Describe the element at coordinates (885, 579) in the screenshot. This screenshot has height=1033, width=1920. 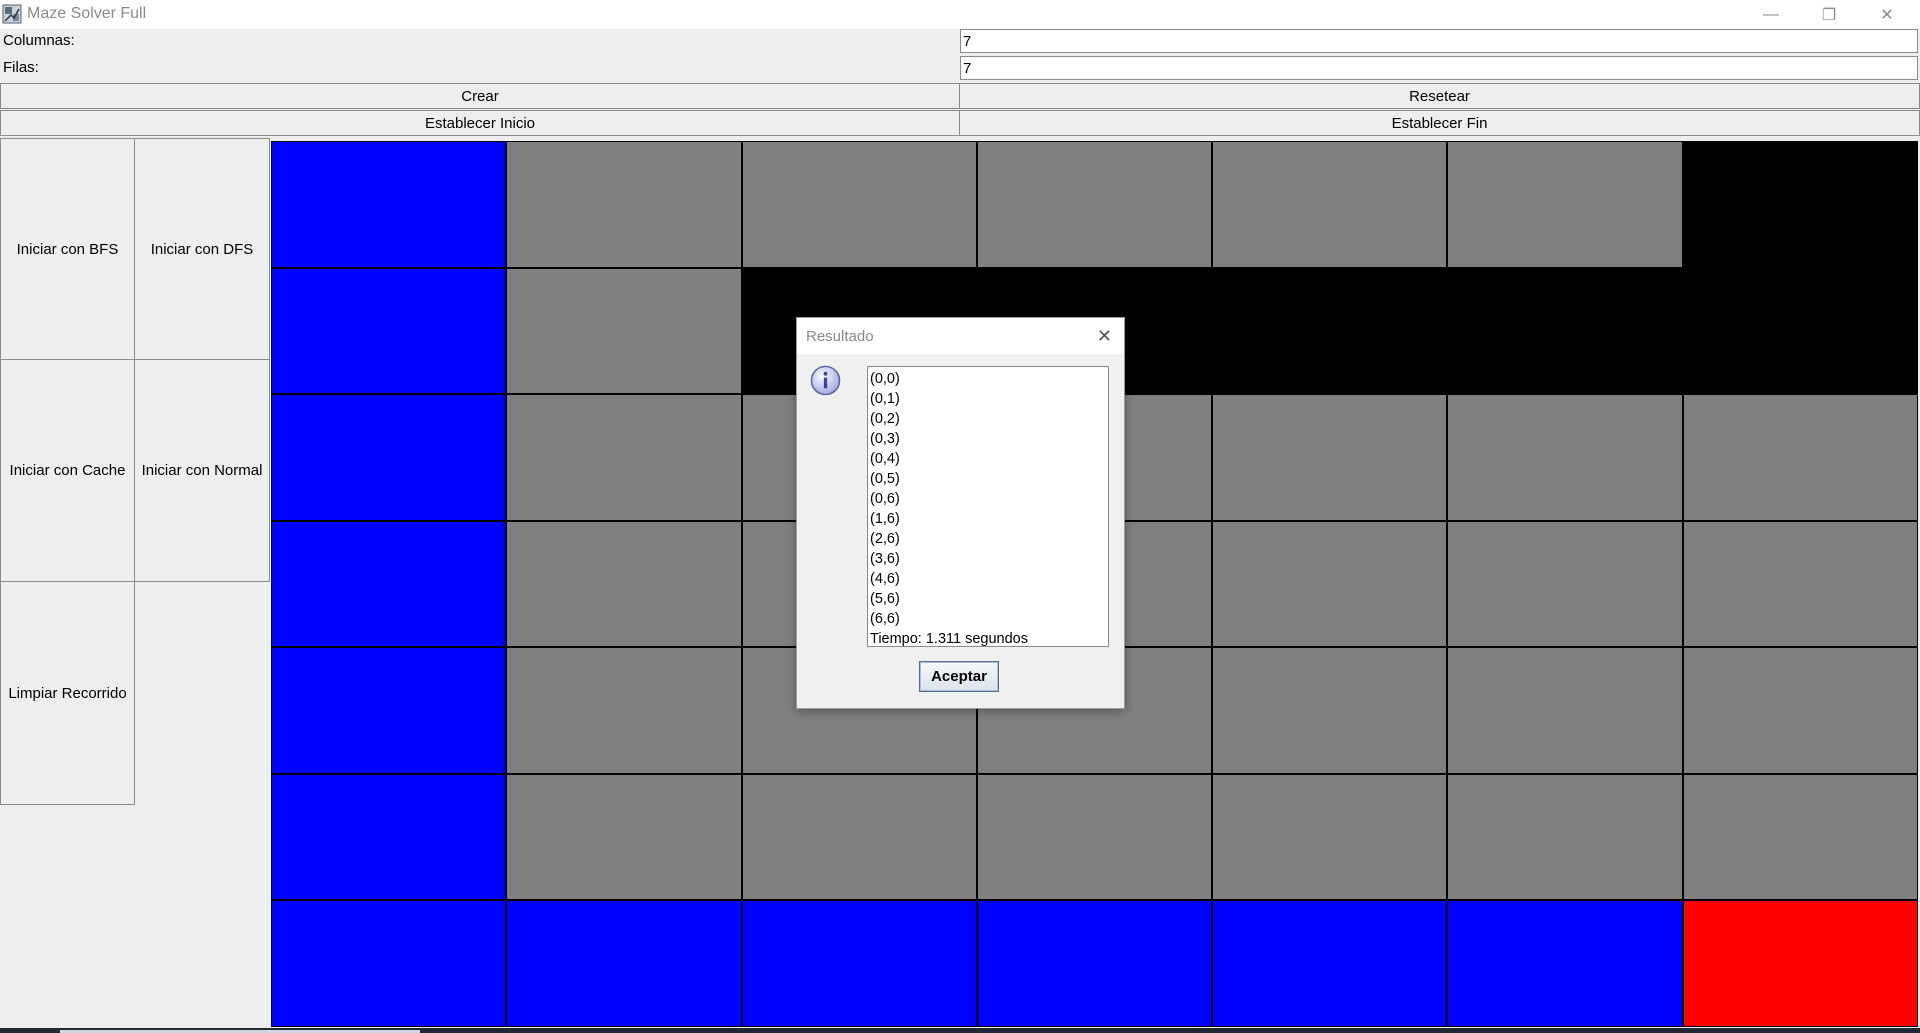
I see `result-line: (4,6)` at that location.